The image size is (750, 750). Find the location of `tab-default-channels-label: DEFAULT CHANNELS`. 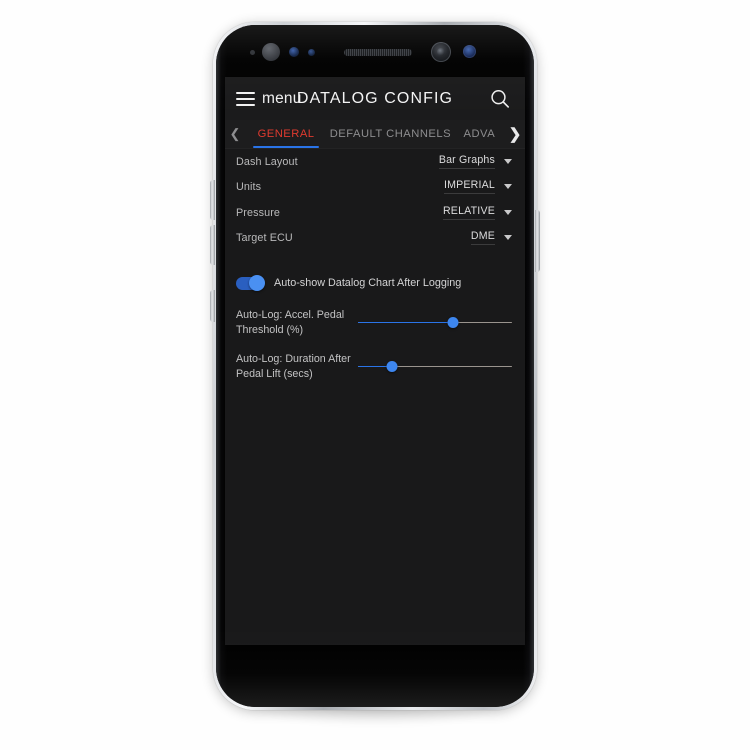

tab-default-channels-label: DEFAULT CHANNELS is located at coordinates (390, 134).